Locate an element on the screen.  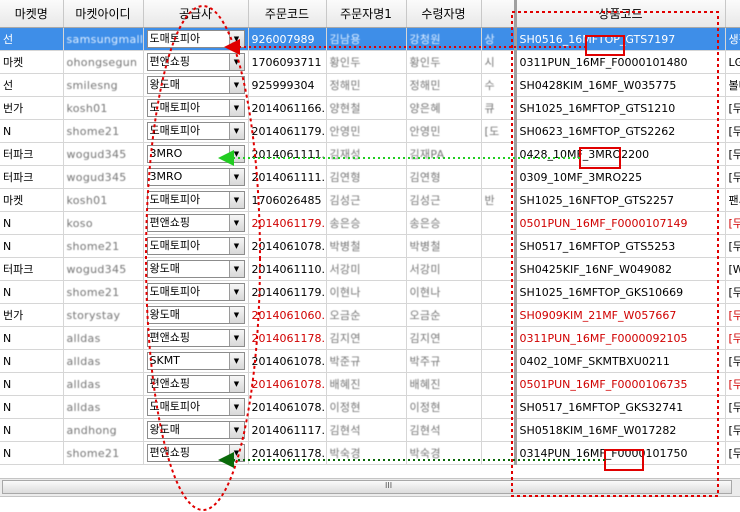
col-header-supplier: 공급사 is located at coordinates (196, 14).